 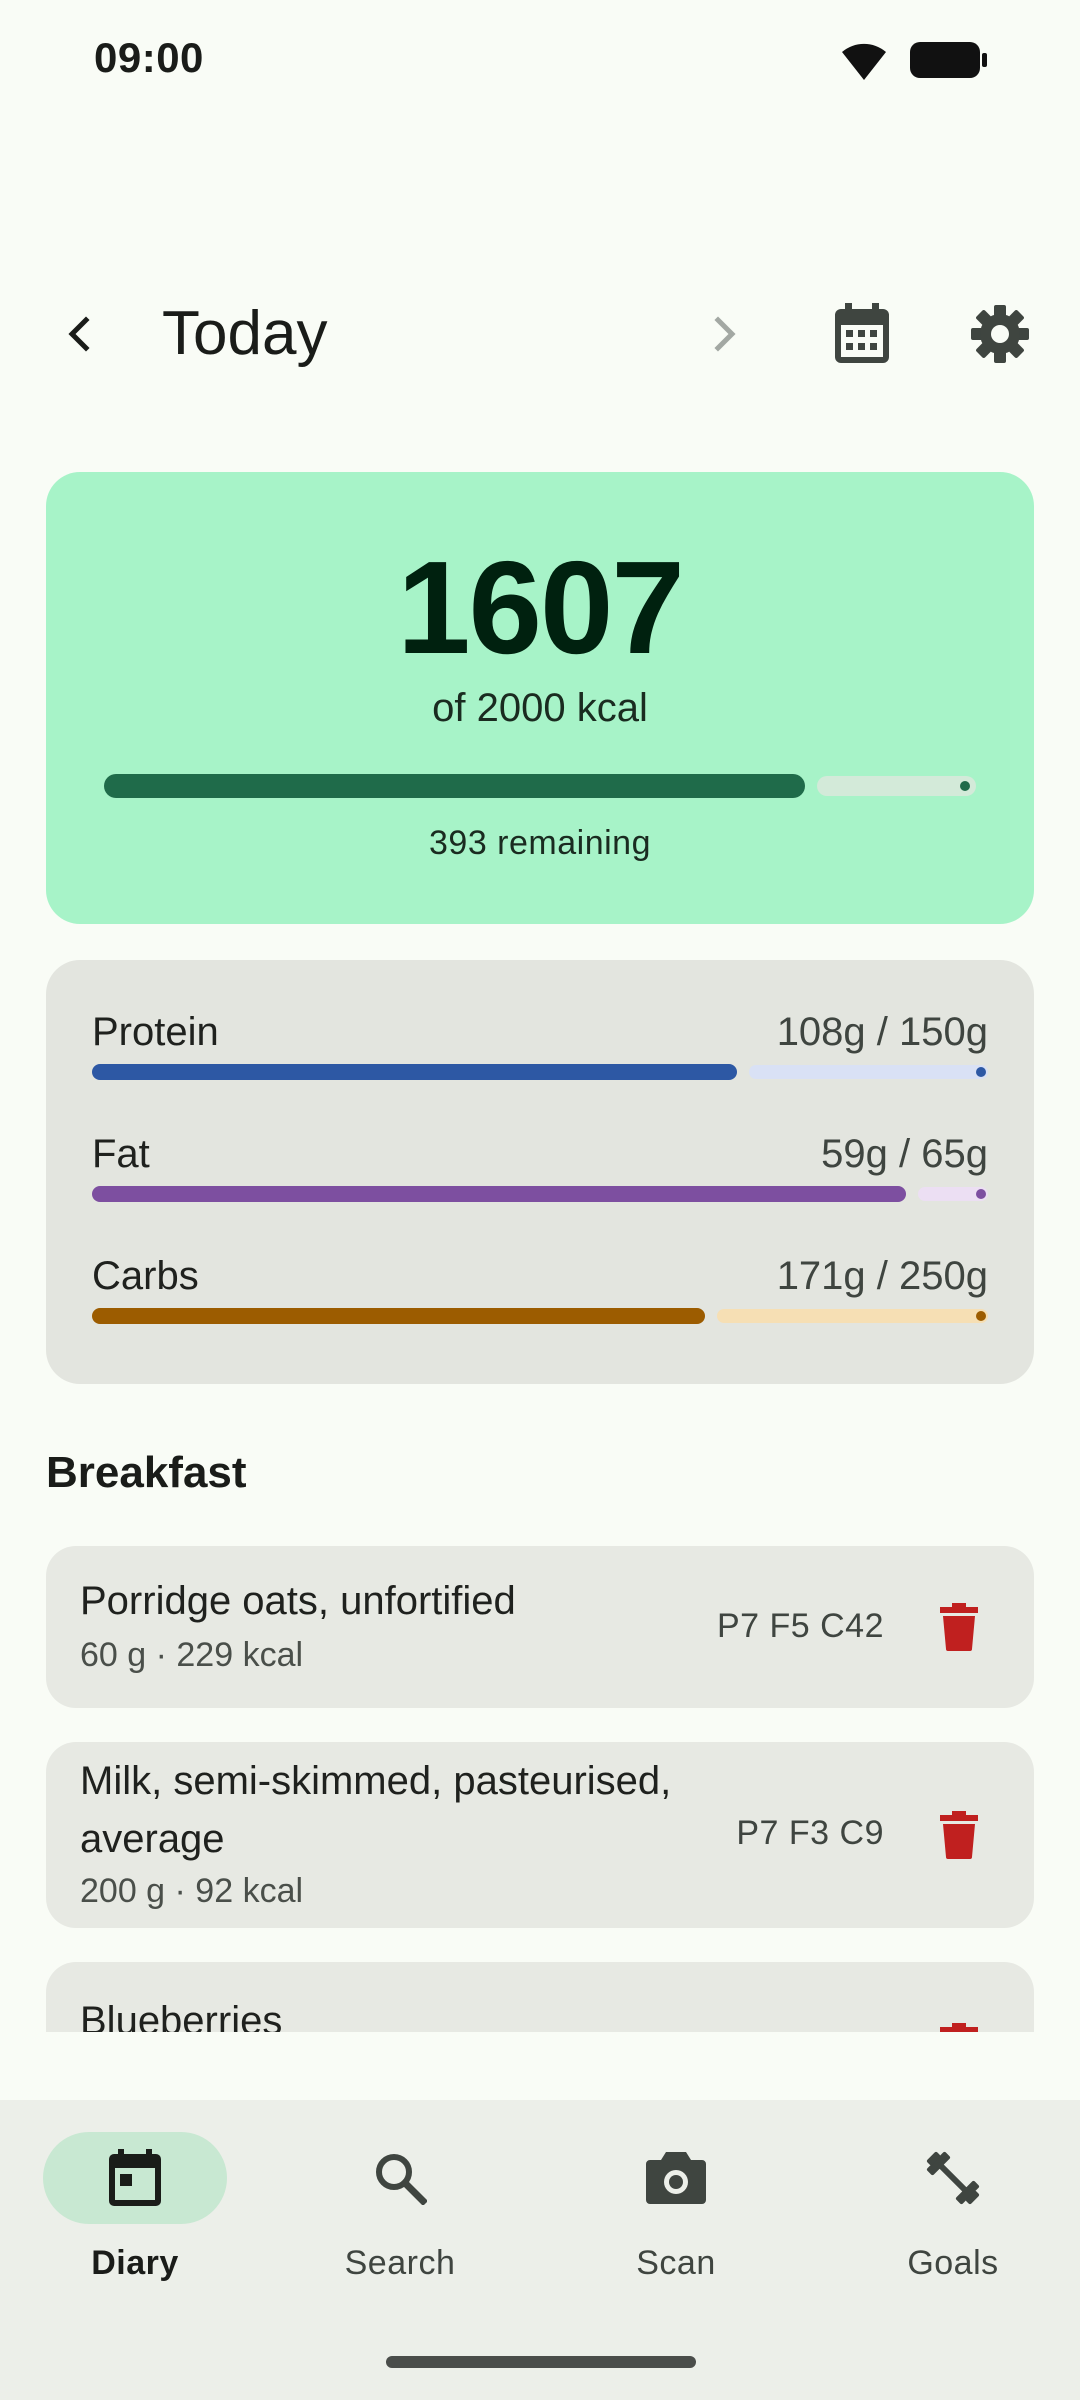 I want to click on settings-button, so click(x=1000, y=334).